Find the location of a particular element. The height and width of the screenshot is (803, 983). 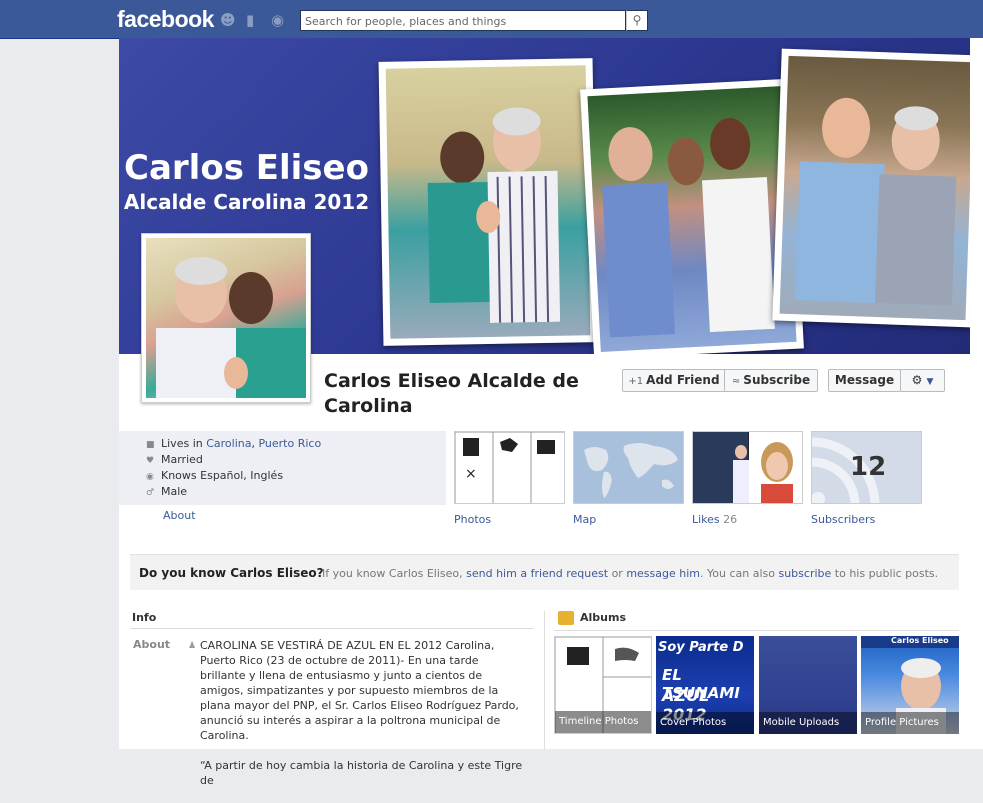

photos-tile: × is located at coordinates (509, 467).